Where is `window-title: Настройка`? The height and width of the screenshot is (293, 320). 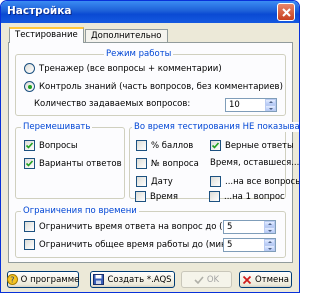 window-title: Настройка is located at coordinates (39, 11).